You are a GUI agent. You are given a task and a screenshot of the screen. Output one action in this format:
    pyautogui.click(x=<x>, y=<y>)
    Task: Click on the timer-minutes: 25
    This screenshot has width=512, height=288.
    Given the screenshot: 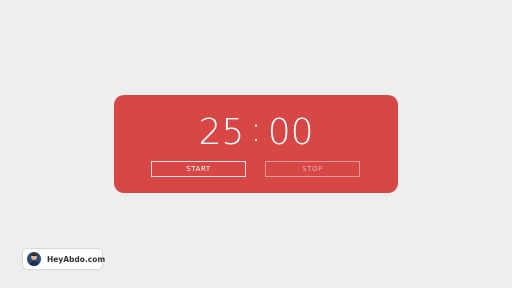 What is the action you would take?
    pyautogui.click(x=221, y=132)
    